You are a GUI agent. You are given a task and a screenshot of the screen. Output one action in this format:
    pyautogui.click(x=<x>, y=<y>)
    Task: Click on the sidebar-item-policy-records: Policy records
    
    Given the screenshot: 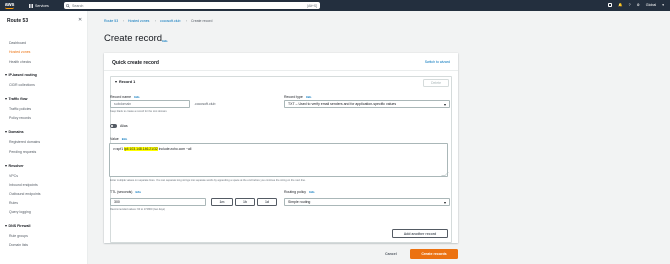 What is the action you would take?
    pyautogui.click(x=20, y=118)
    